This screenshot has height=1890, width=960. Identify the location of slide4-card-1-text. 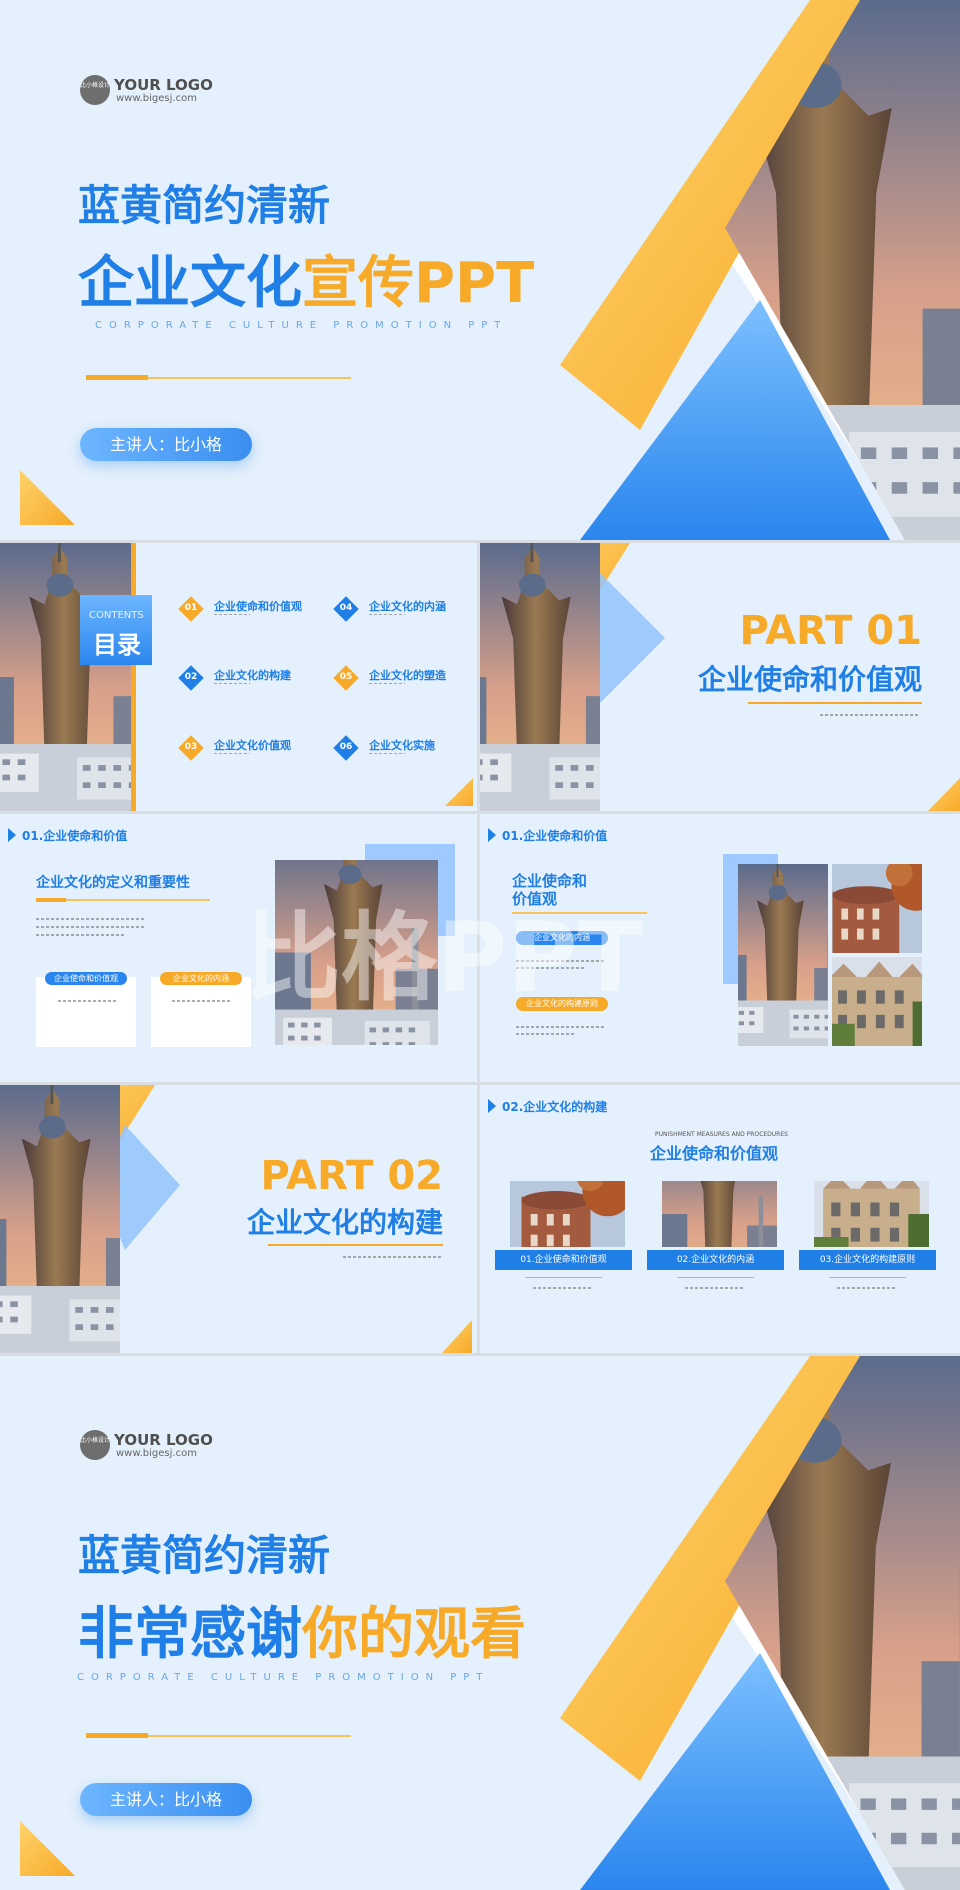
(88, 1001).